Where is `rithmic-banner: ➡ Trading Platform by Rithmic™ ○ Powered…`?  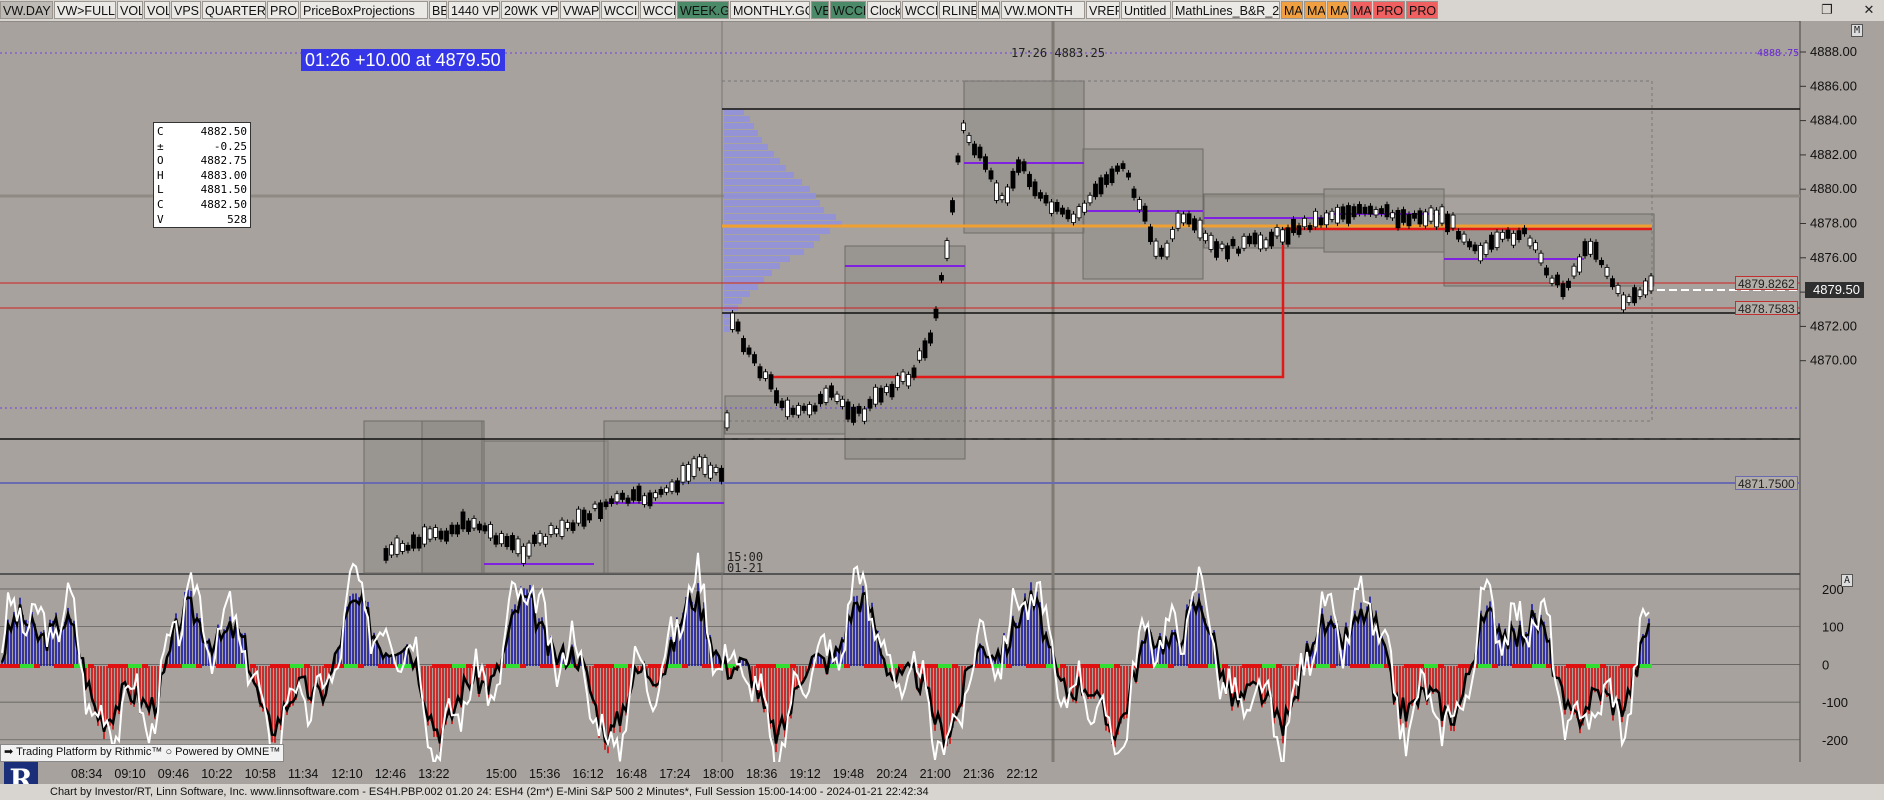 rithmic-banner: ➡ Trading Platform by Rithmic™ ○ Powered… is located at coordinates (142, 753).